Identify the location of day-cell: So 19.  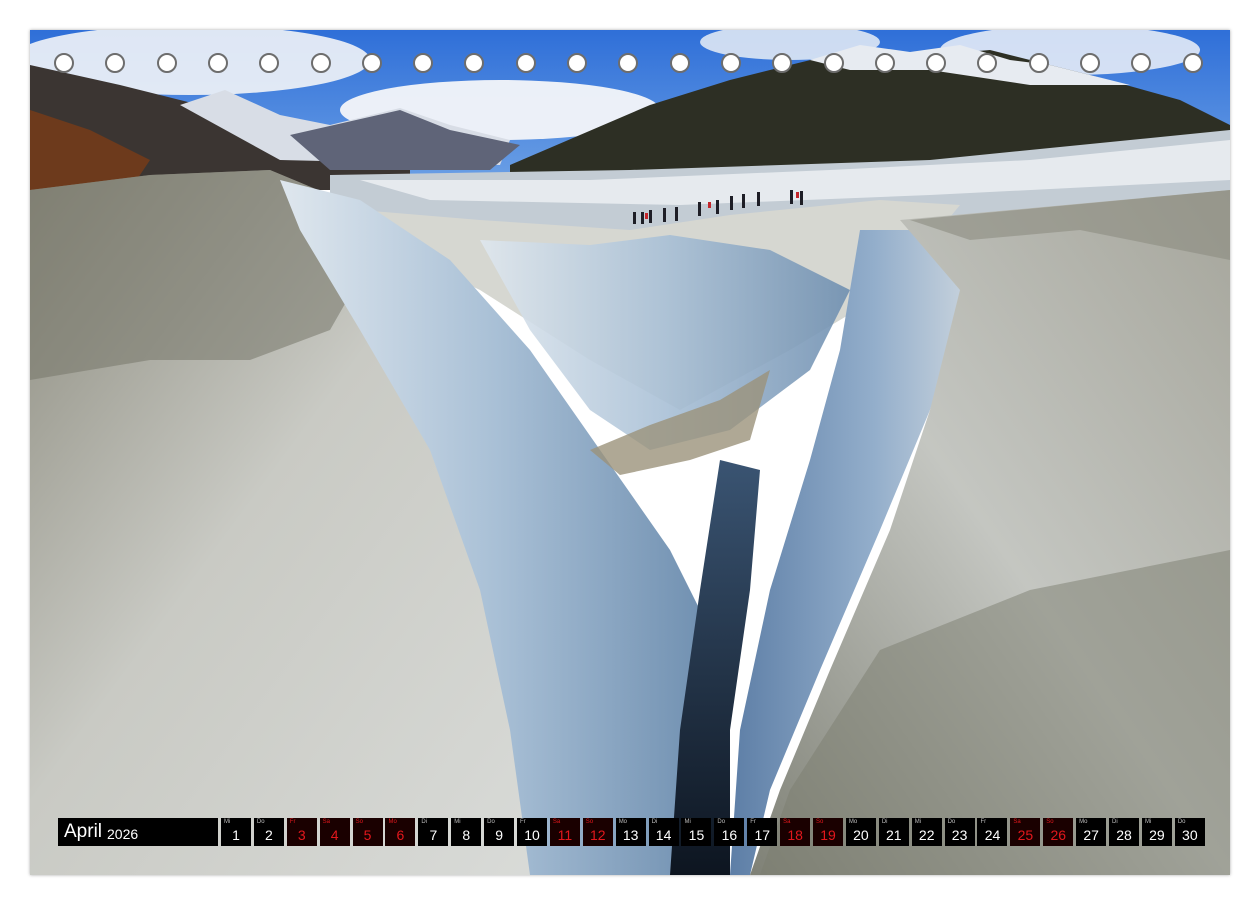
(828, 832).